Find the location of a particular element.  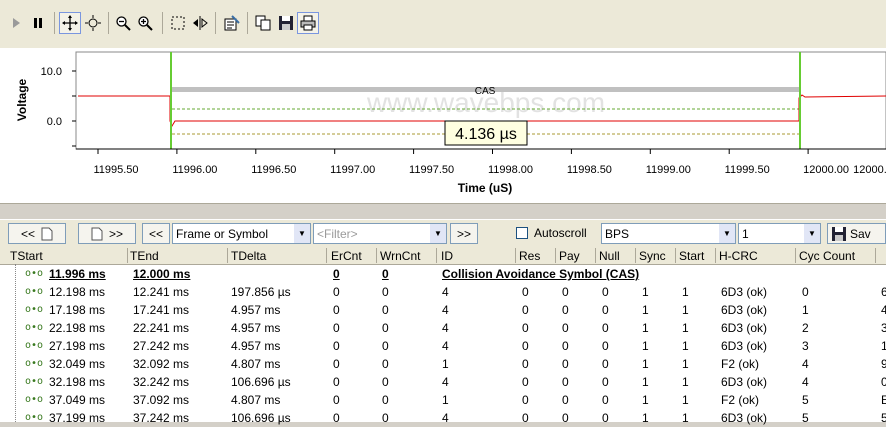

column-header: Cyc Count is located at coordinates (827, 256).